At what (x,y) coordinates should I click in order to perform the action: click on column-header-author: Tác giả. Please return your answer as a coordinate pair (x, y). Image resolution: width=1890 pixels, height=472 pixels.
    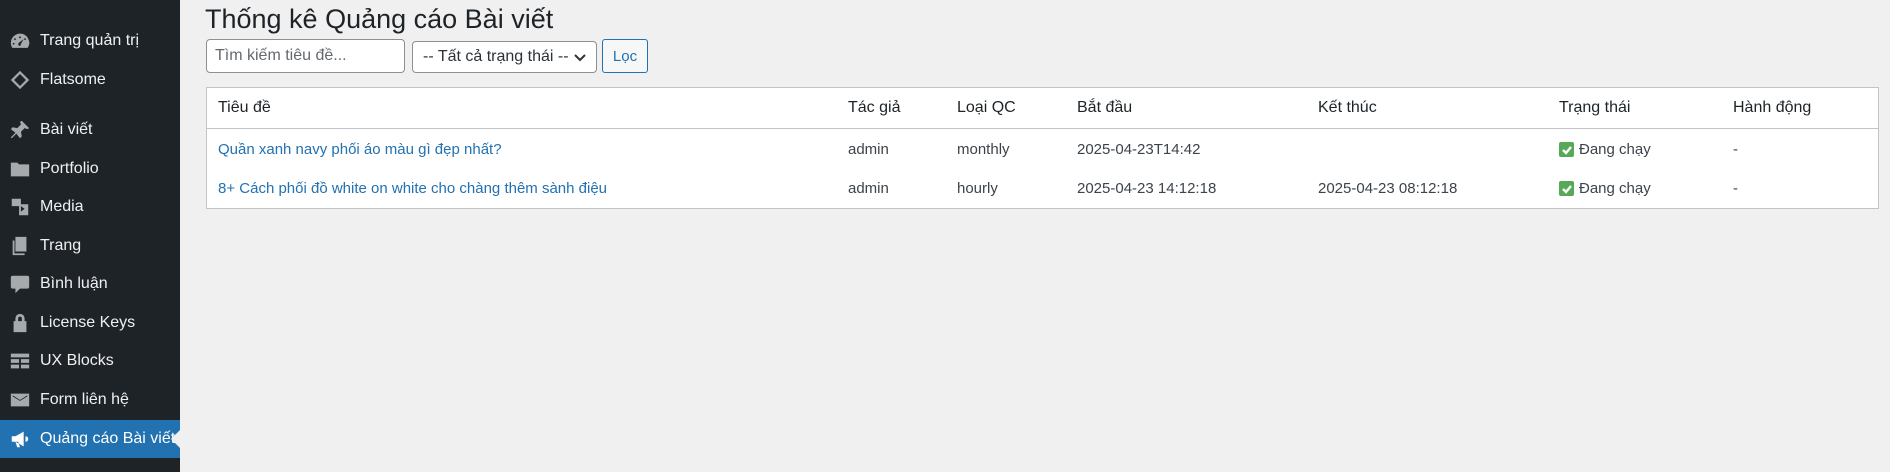
    Looking at the image, I should click on (874, 107).